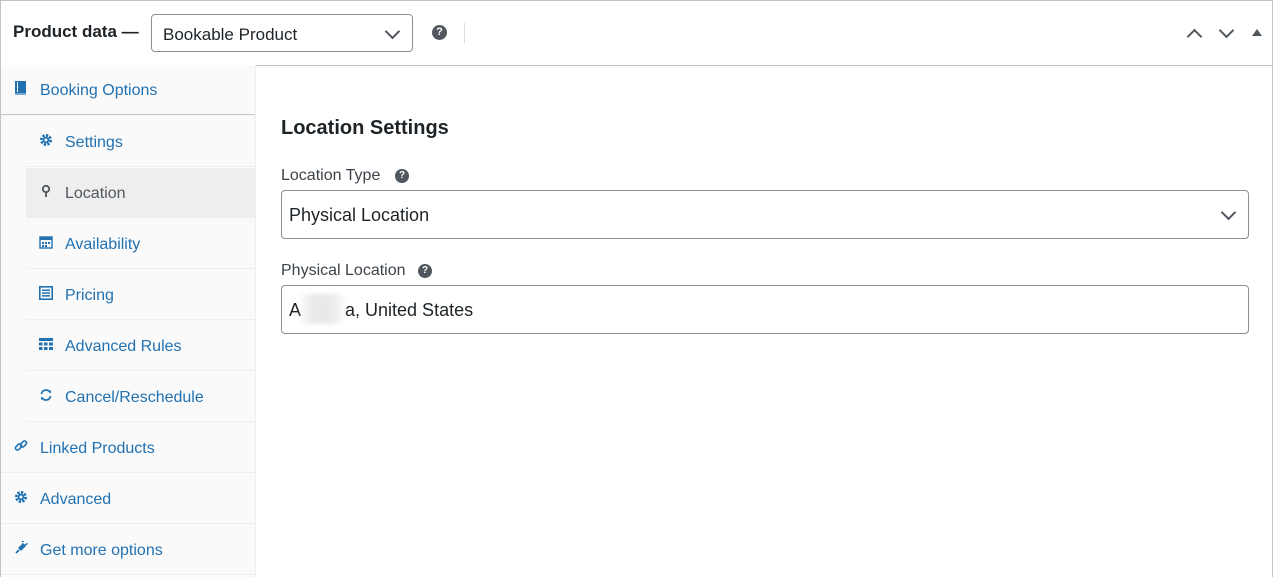 The image size is (1275, 577). What do you see at coordinates (46, 191) in the screenshot?
I see `map-pin-icon` at bounding box center [46, 191].